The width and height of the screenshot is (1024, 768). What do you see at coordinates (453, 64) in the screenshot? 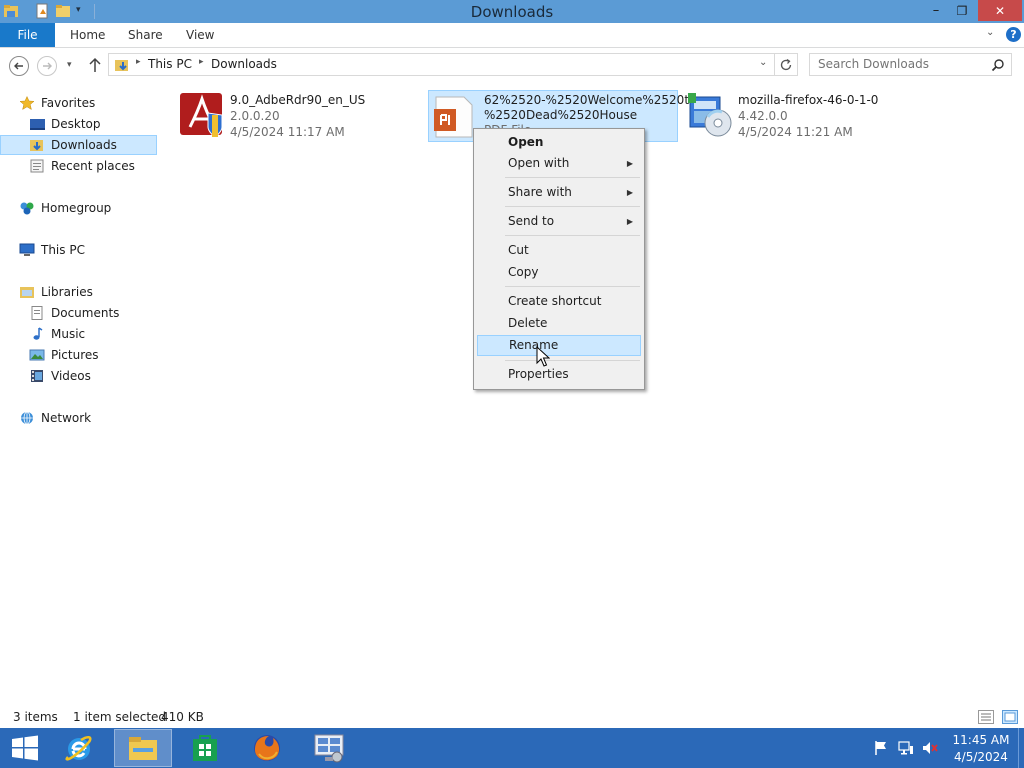
I see `address-bar: ▸ This PC ▸ Downloads ⌄` at bounding box center [453, 64].